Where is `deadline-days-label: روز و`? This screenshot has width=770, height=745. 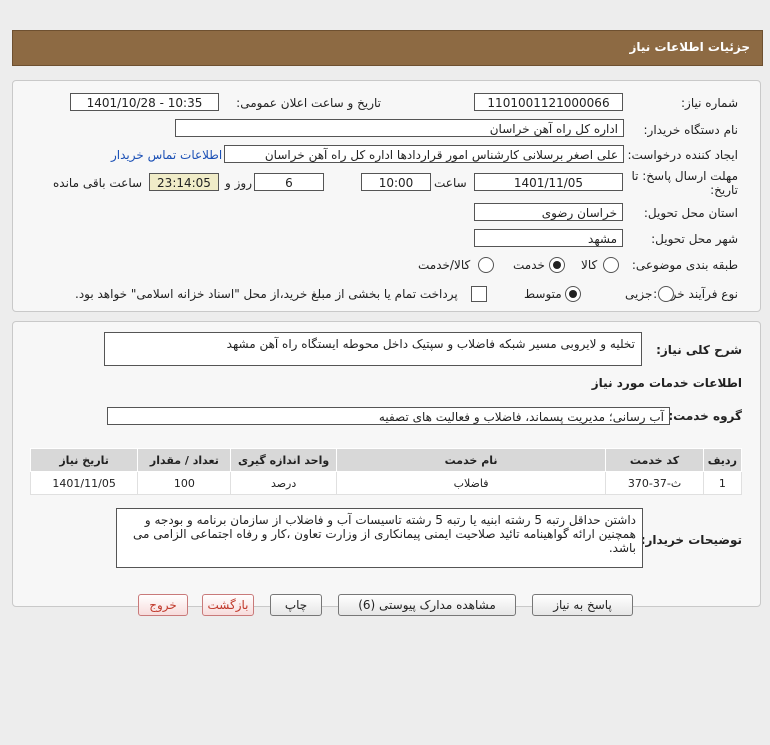
deadline-days-label: روز و is located at coordinates (238, 183).